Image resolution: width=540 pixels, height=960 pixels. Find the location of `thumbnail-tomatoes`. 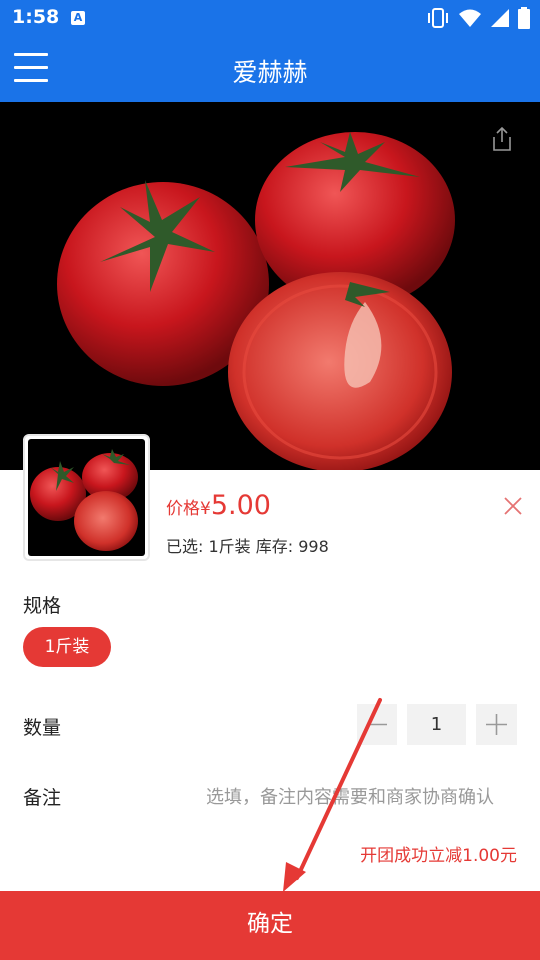

thumbnail-tomatoes is located at coordinates (84, 500).